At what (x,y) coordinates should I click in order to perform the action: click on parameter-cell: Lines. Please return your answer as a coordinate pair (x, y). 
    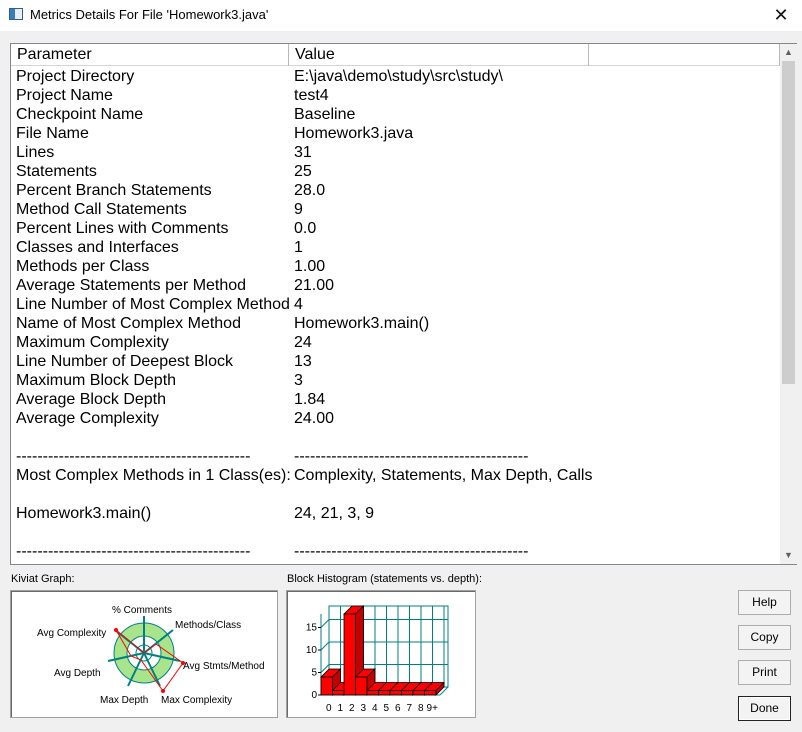
    Looking at the image, I should click on (35, 152).